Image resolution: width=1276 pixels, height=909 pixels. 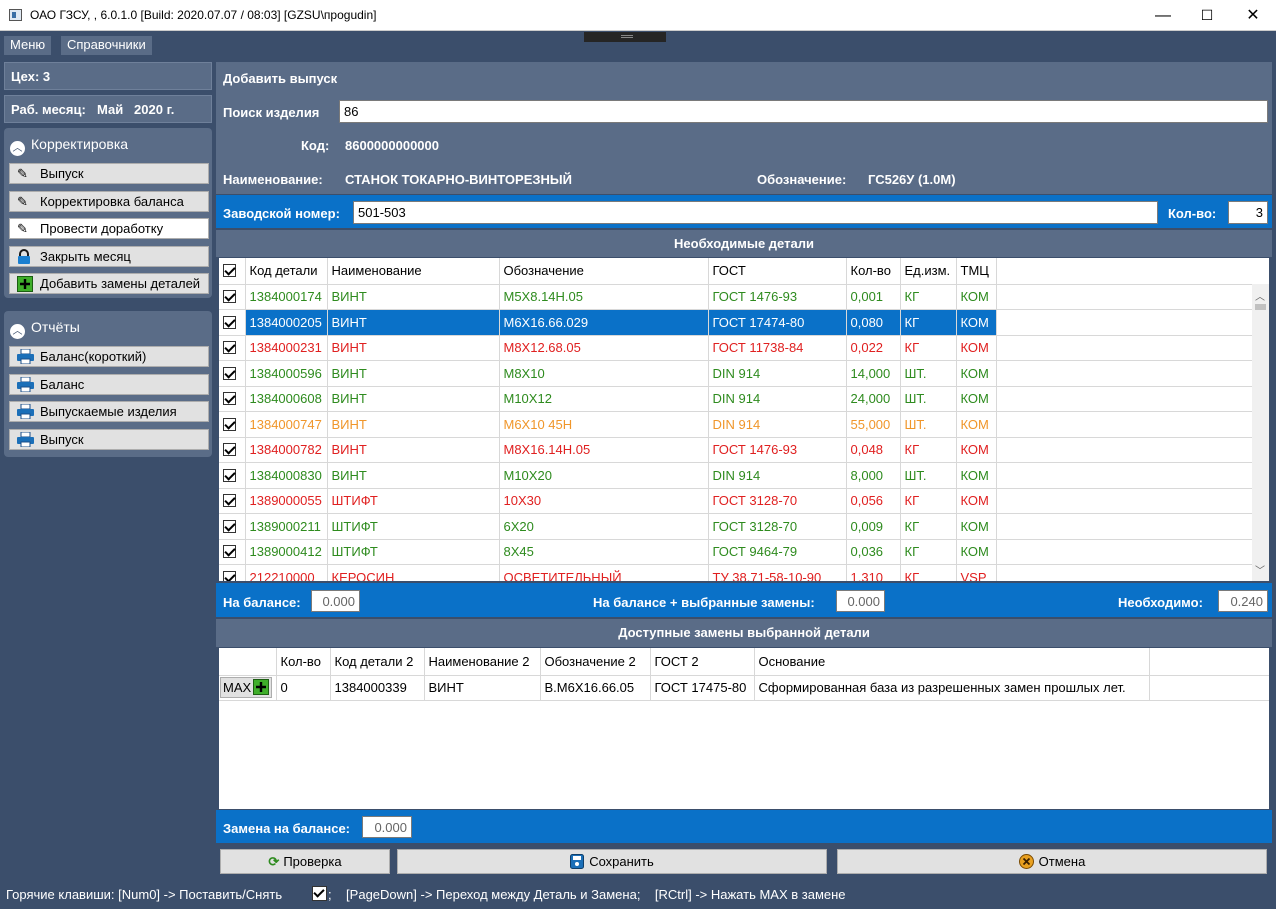 I want to click on chevron-up-icon: ︿, so click(x=17, y=331).